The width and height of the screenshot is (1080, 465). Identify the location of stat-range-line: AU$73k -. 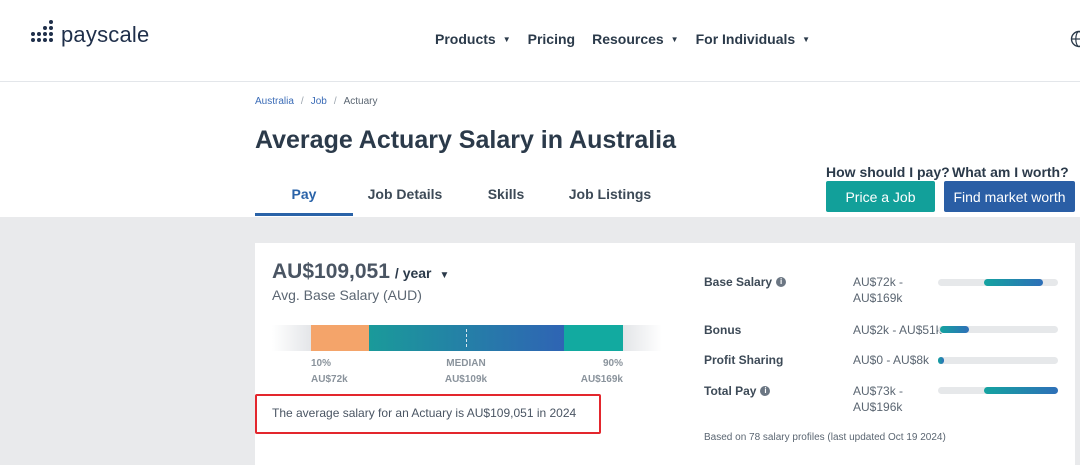
(878, 391).